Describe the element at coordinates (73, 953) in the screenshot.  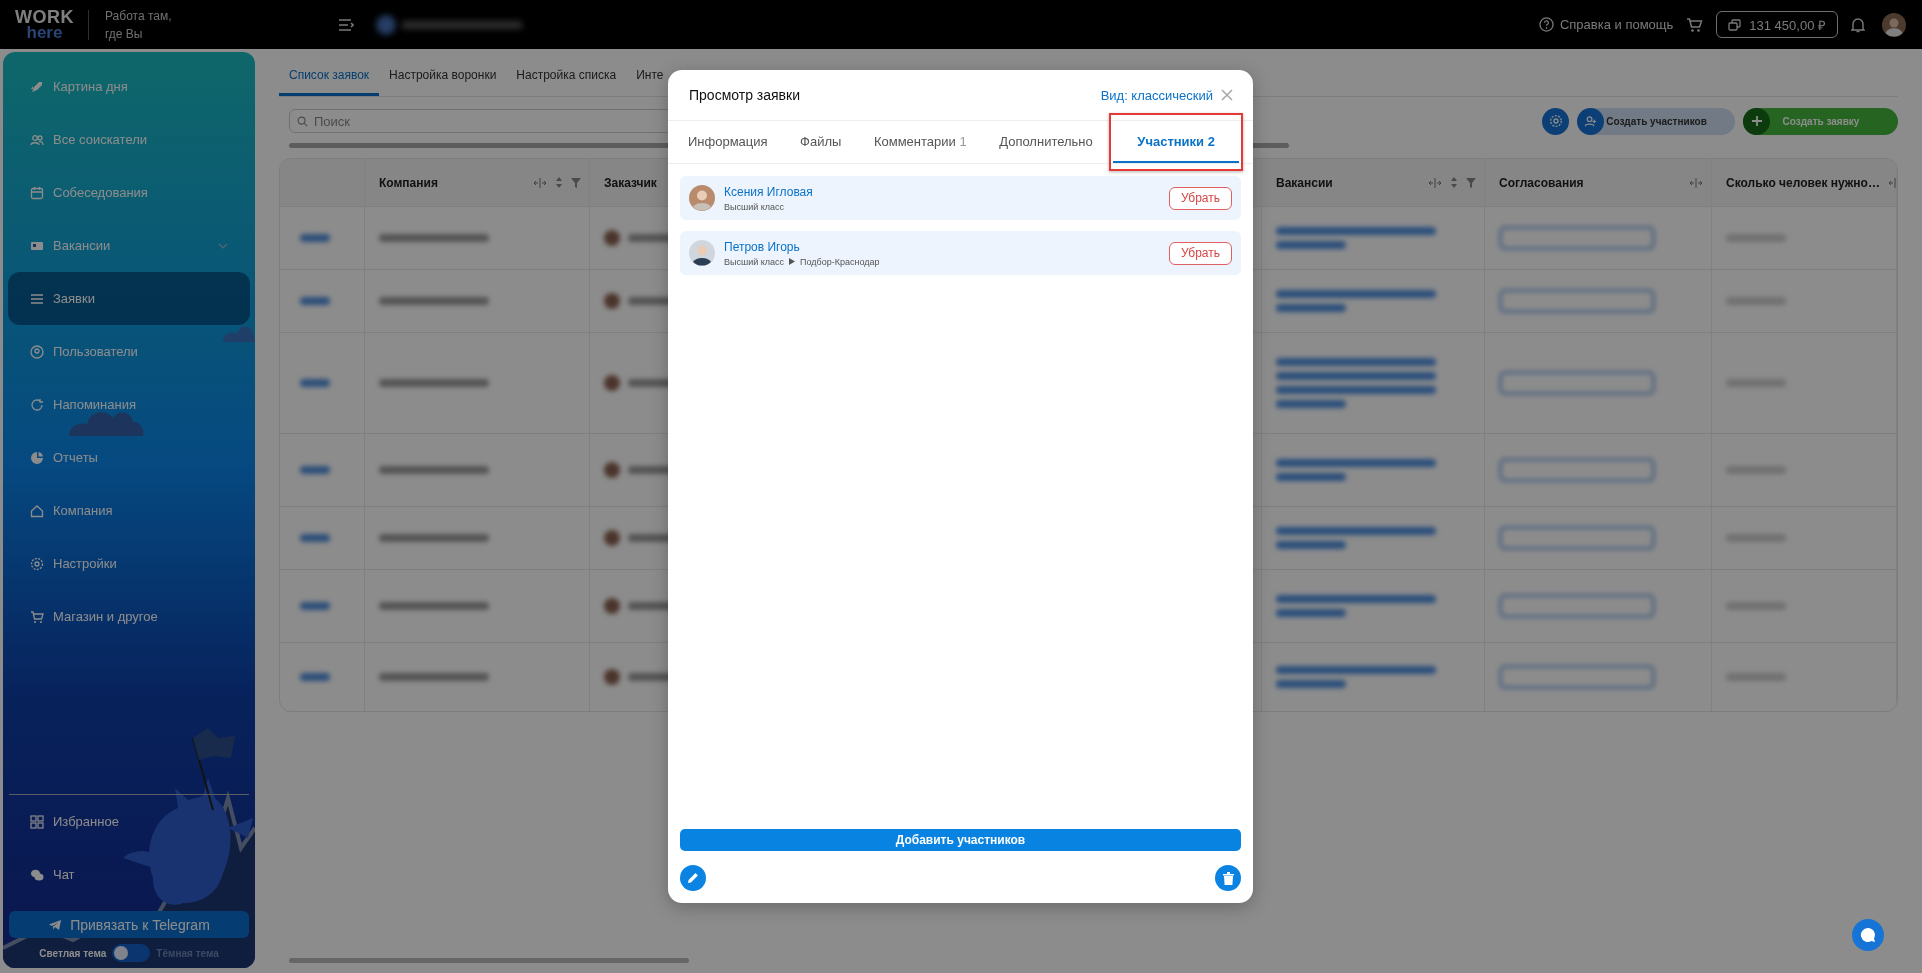
I see `theme-label: Светлая тема` at that location.